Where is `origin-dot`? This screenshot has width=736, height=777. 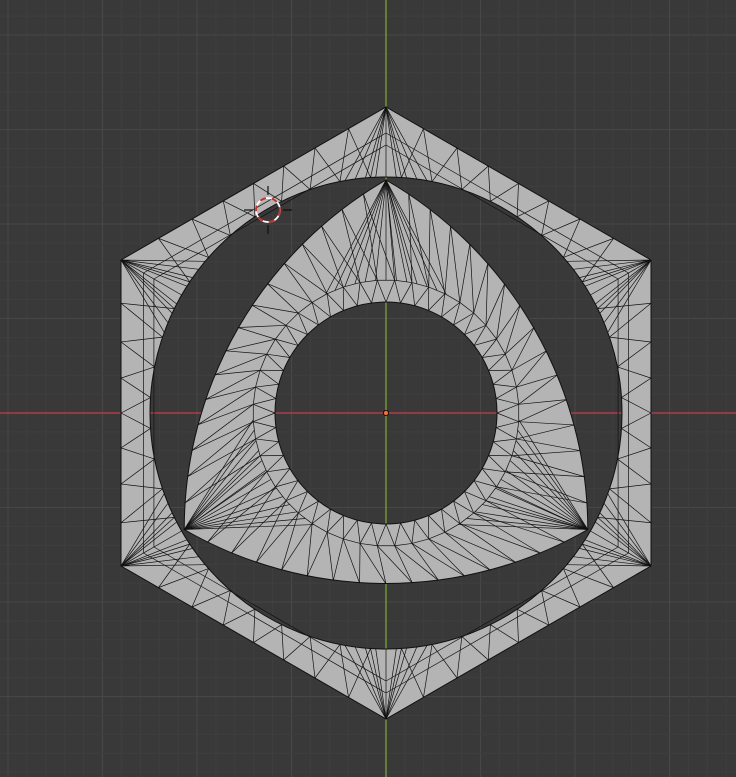
origin-dot is located at coordinates (385, 412).